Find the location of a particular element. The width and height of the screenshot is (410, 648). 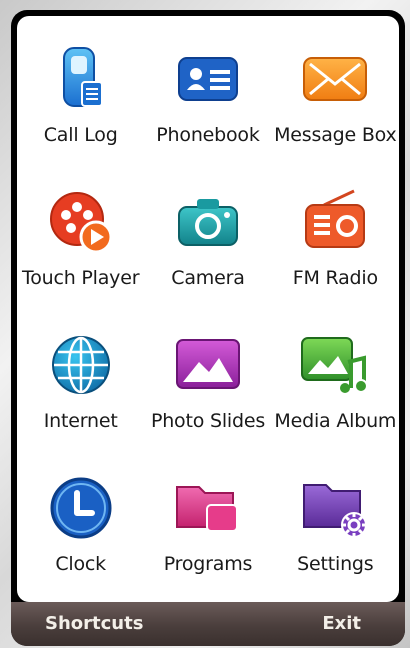

exit-softkey: Exit is located at coordinates (341, 623).